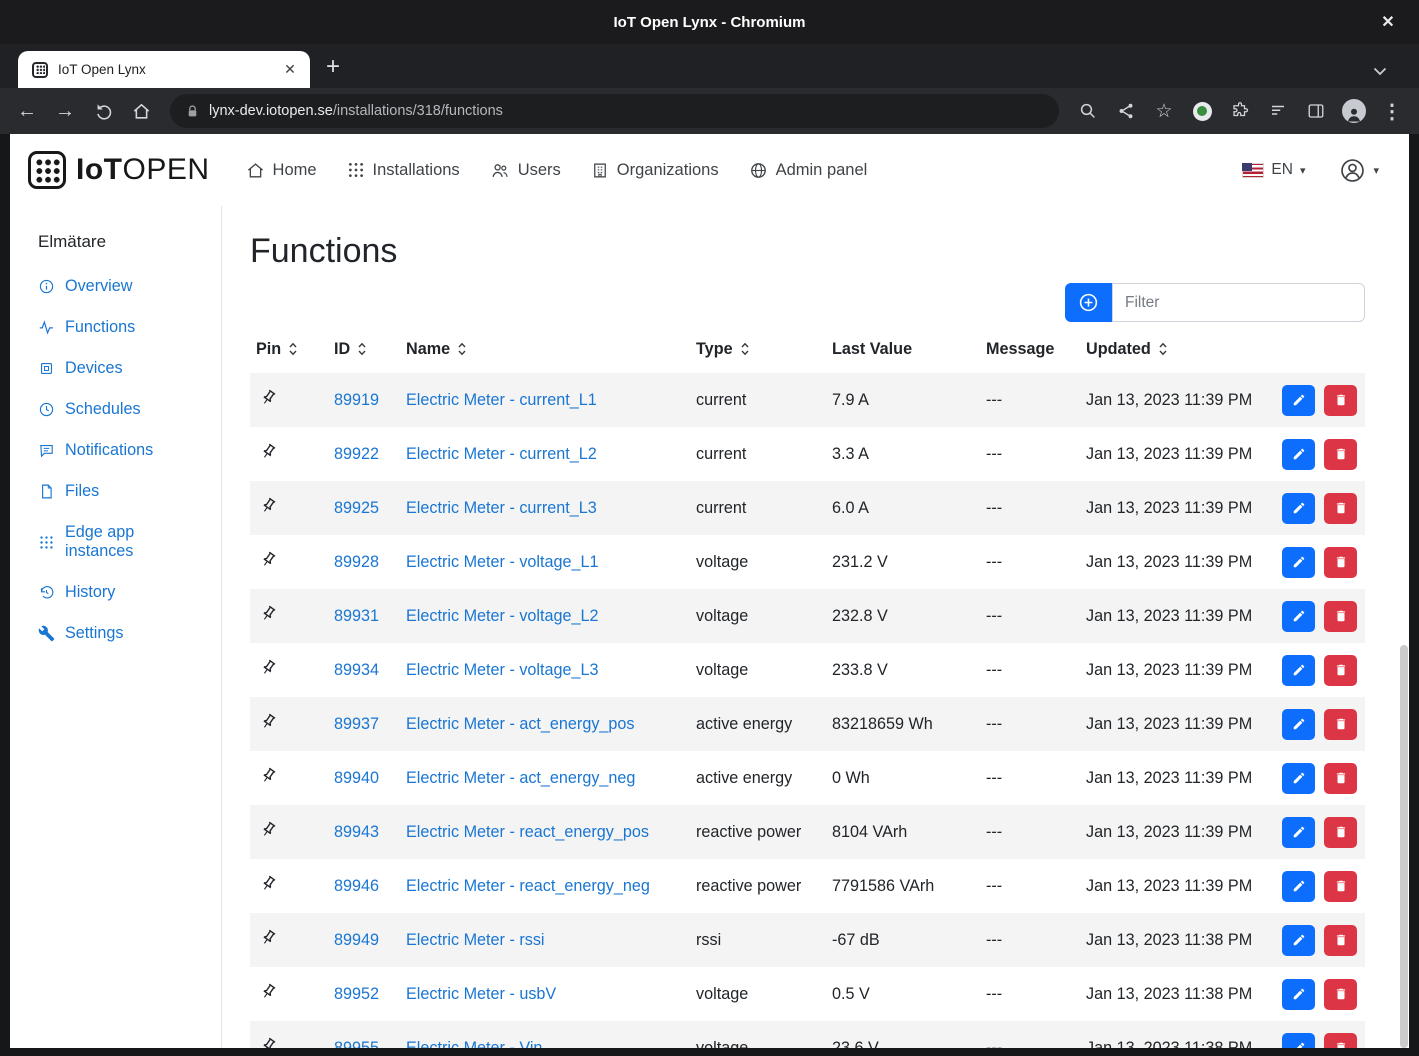 The image size is (1419, 1056). I want to click on profile-avatar-icon, so click(1354, 111).